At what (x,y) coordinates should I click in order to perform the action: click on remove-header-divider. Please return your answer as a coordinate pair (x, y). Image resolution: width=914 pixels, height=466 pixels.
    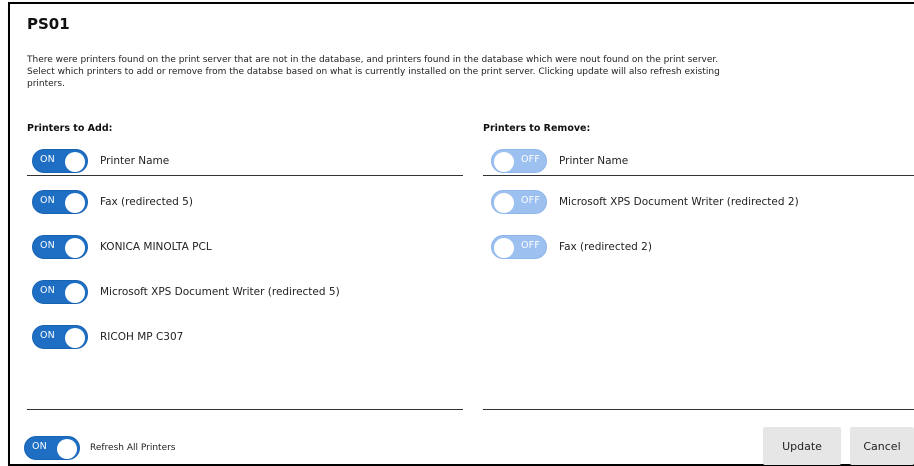
    Looking at the image, I should click on (698, 175).